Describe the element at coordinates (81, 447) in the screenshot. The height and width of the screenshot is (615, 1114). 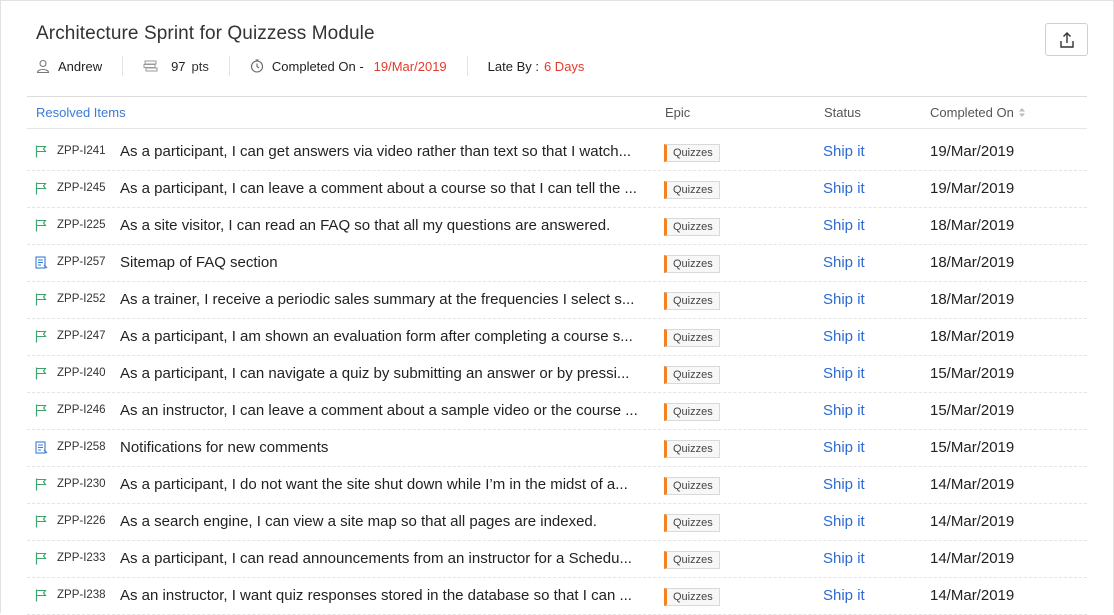
I see `item-id: ZPP-I258` at that location.